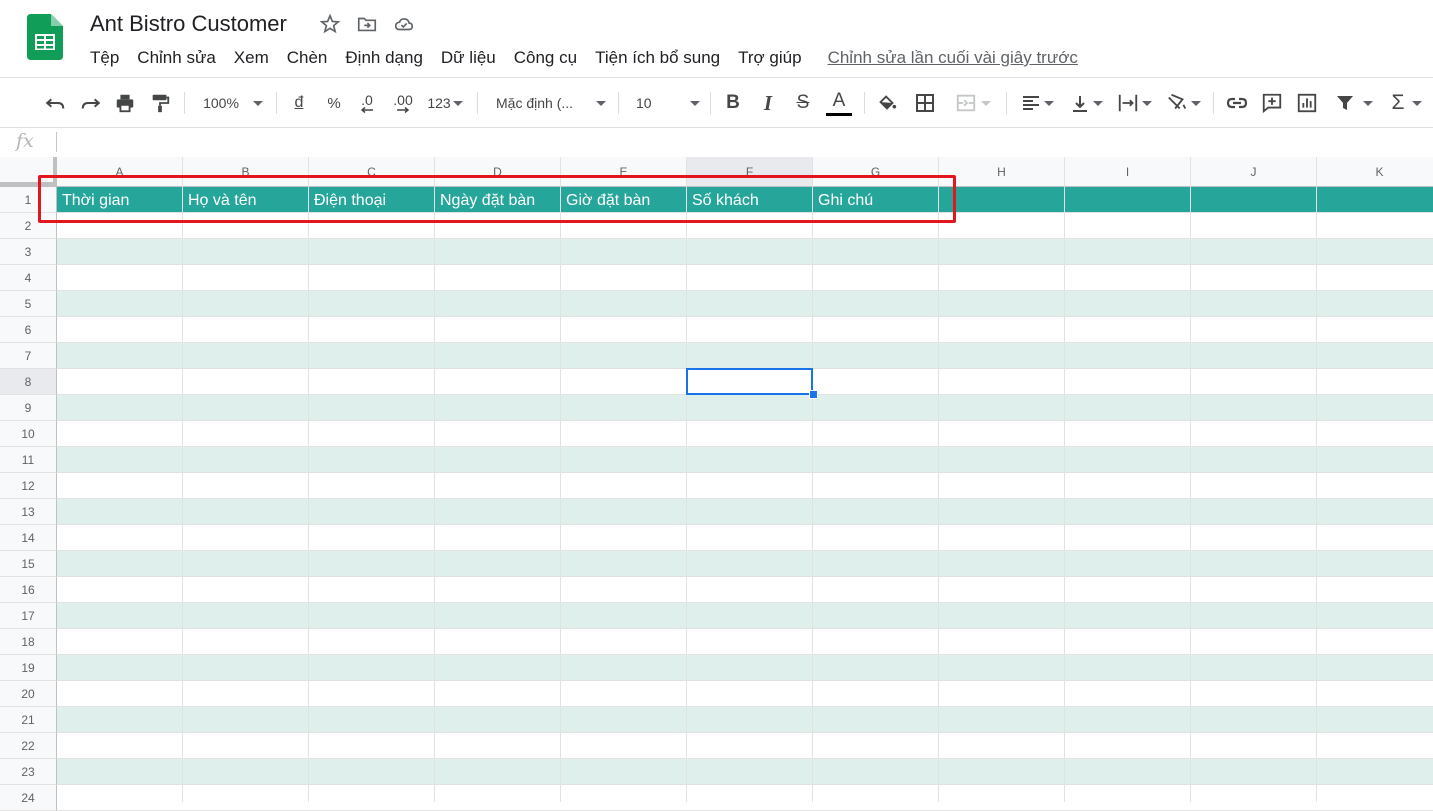 This screenshot has width=1433, height=811. Describe the element at coordinates (28, 694) in the screenshot. I see `row-header-20: 20` at that location.